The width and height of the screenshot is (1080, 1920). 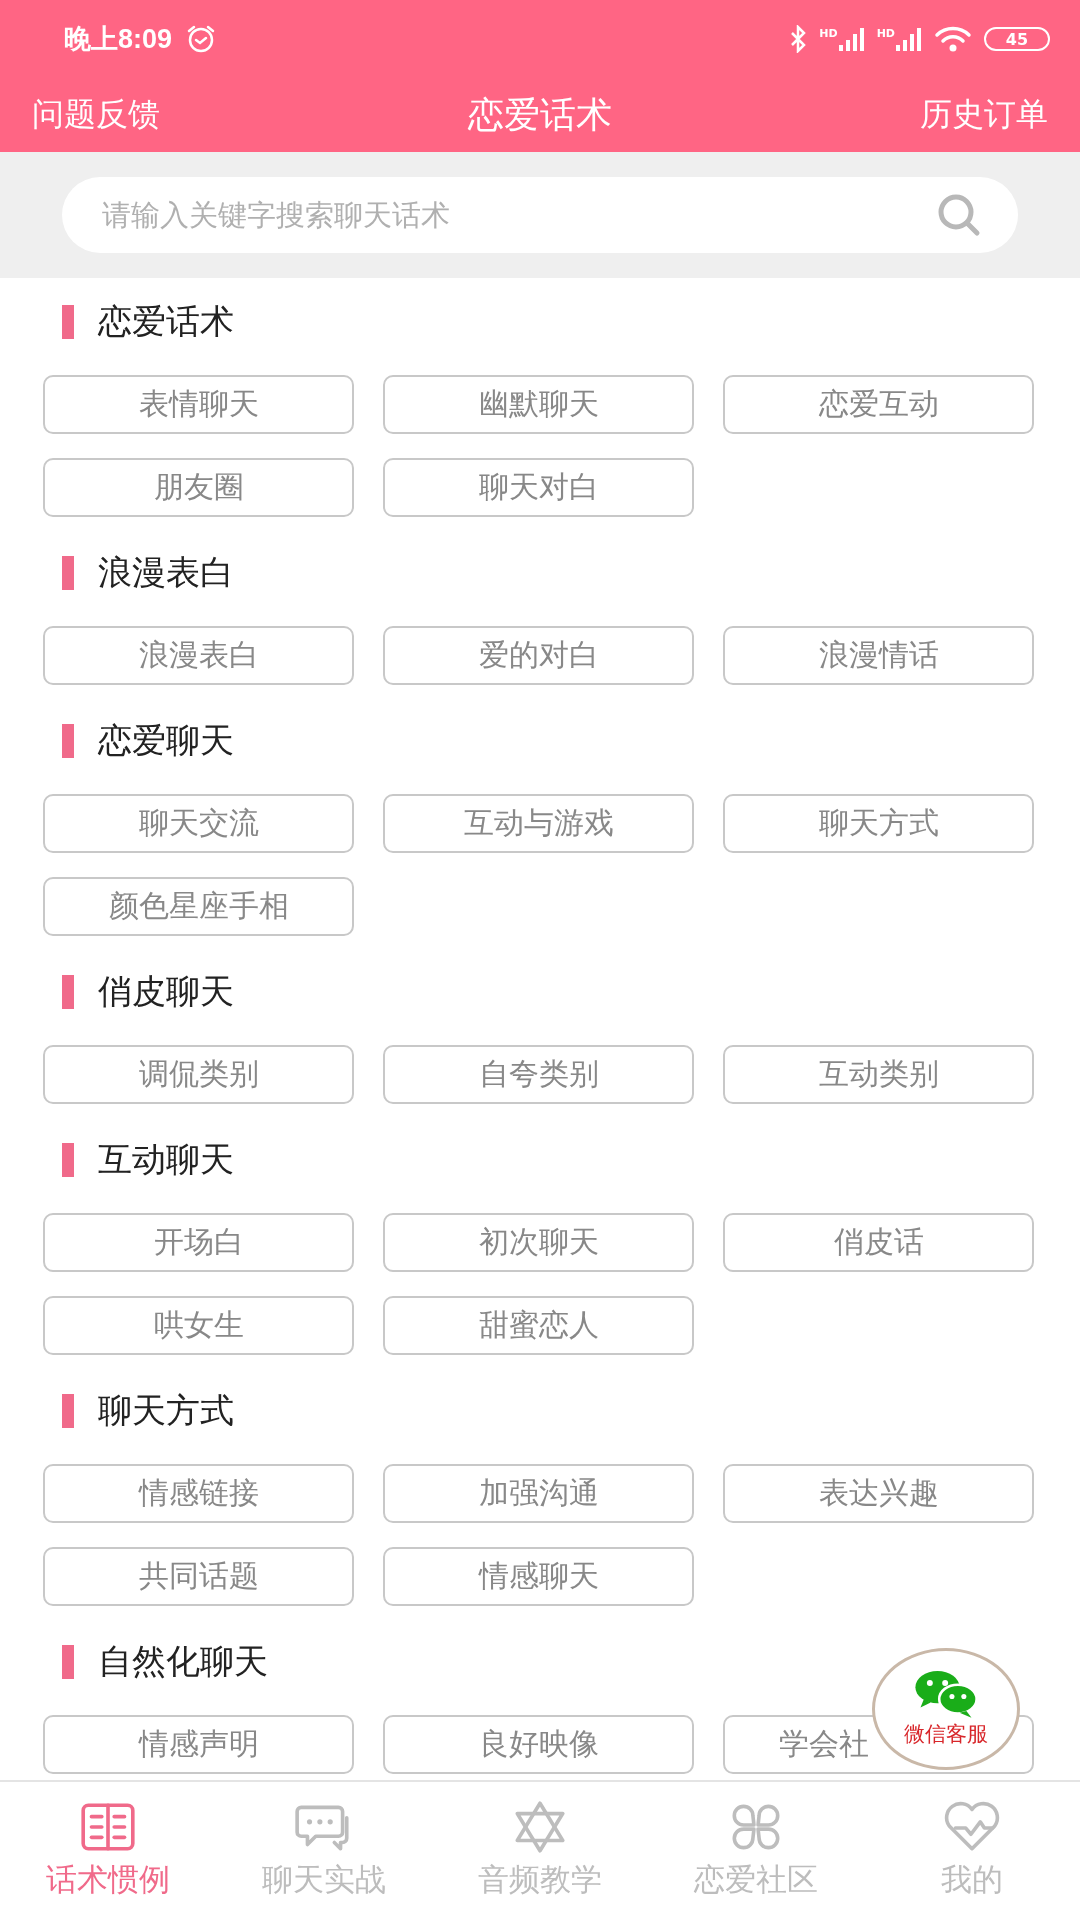 I want to click on category-tag: 朋友圈, so click(x=198, y=487).